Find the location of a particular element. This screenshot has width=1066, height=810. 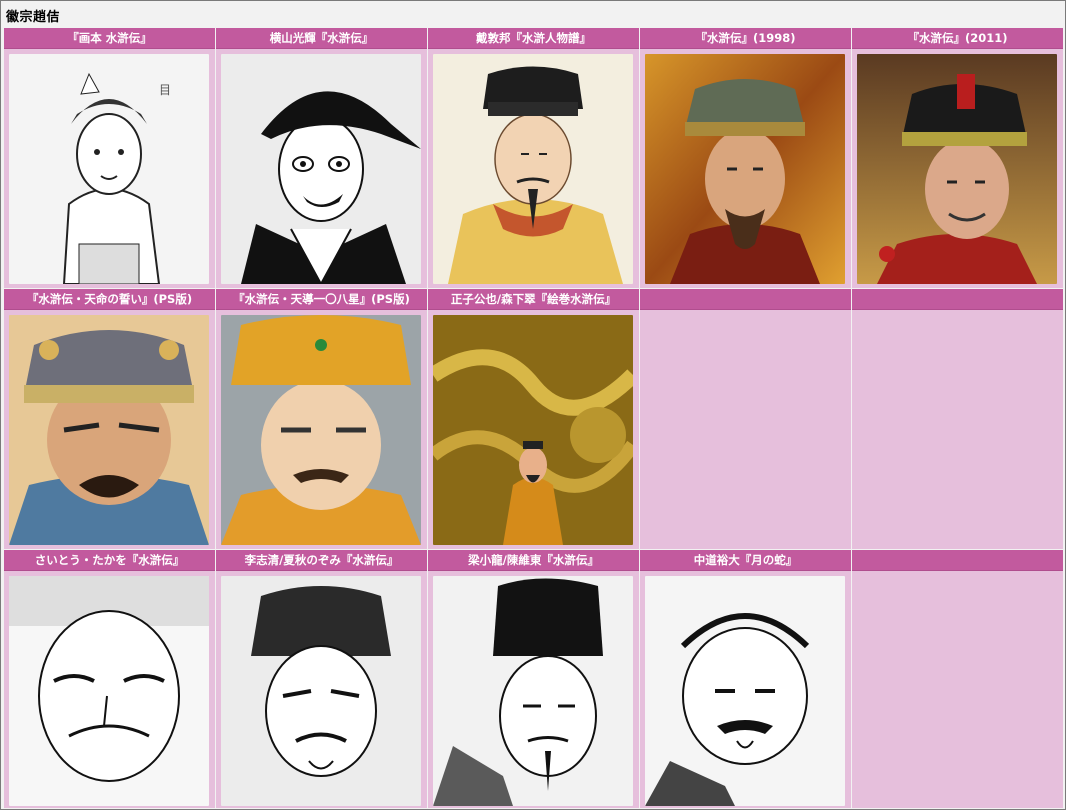

portrait-image: 目 is located at coordinates (109, 169).